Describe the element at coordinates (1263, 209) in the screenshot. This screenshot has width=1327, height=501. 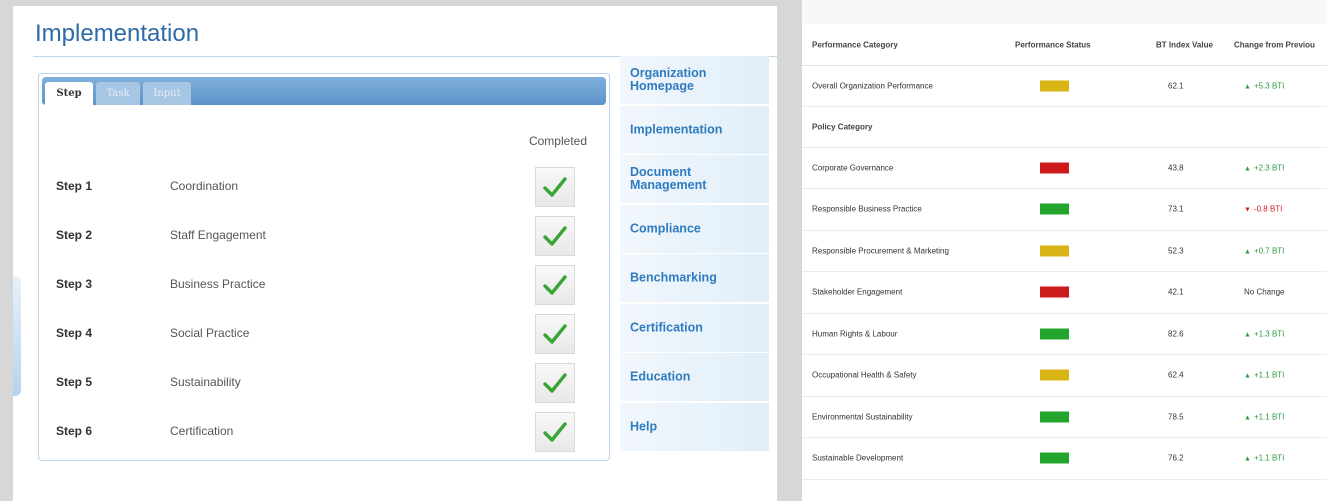
I see `row-change: ▼ -0.8 BTI` at that location.